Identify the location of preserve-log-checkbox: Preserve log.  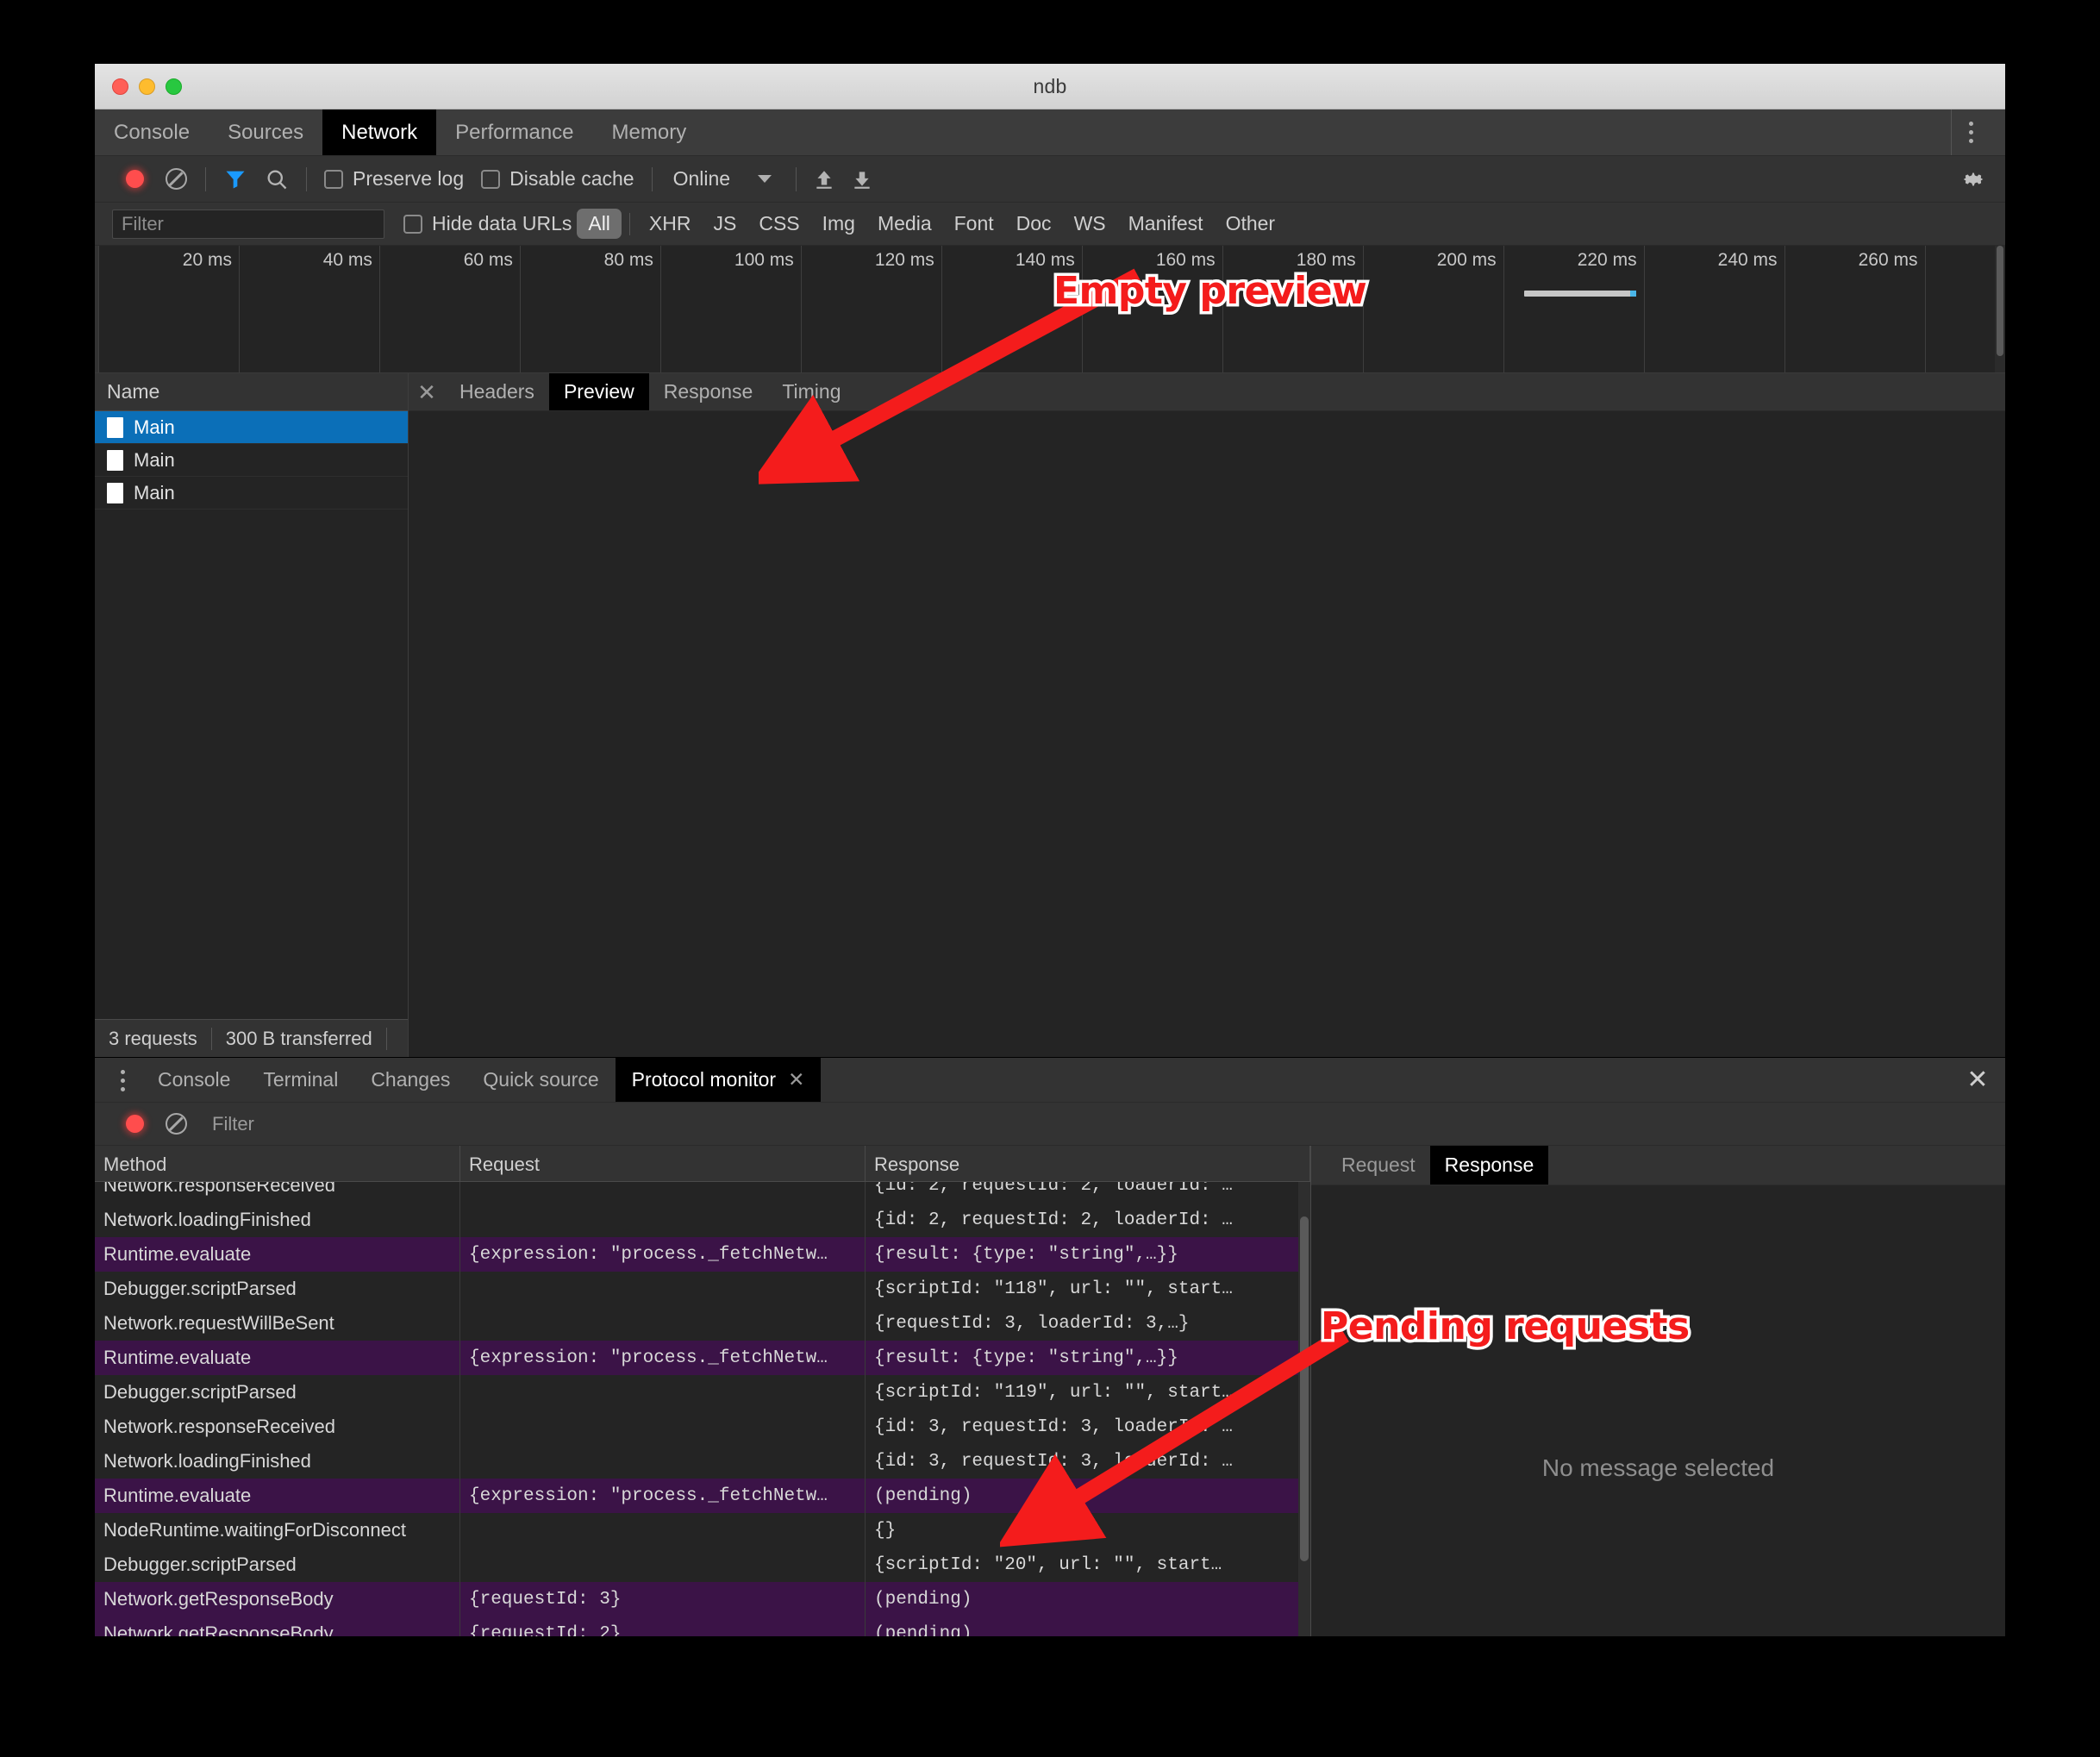
(394, 179).